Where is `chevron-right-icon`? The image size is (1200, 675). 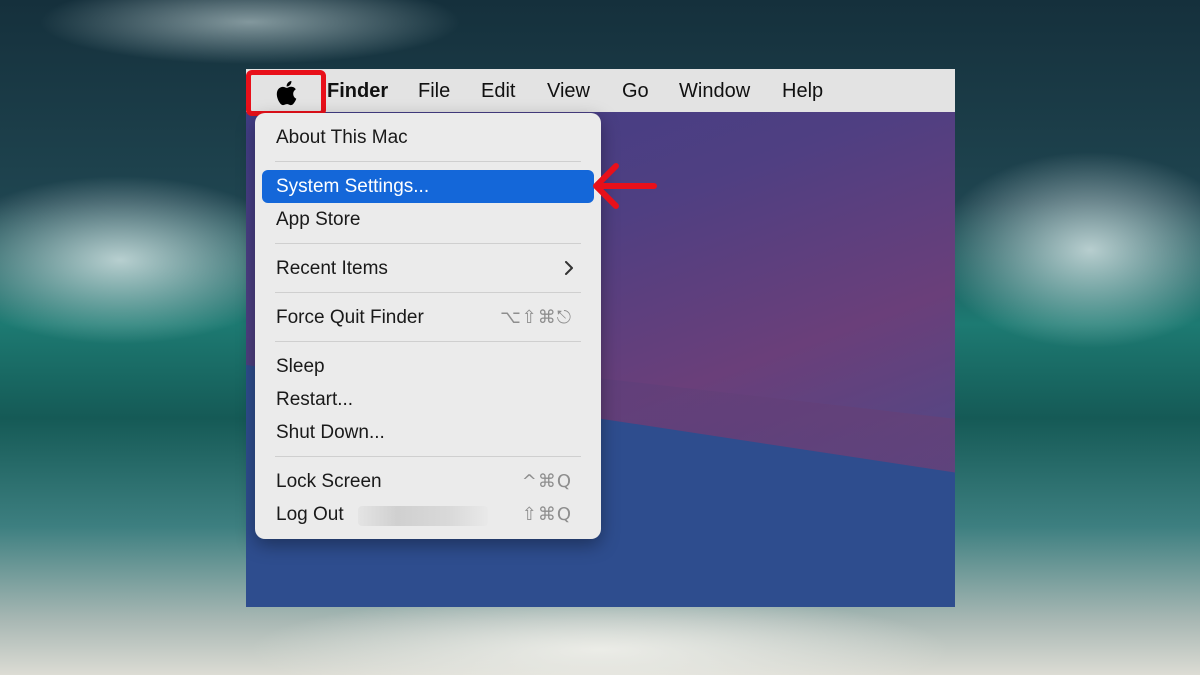 chevron-right-icon is located at coordinates (569, 268).